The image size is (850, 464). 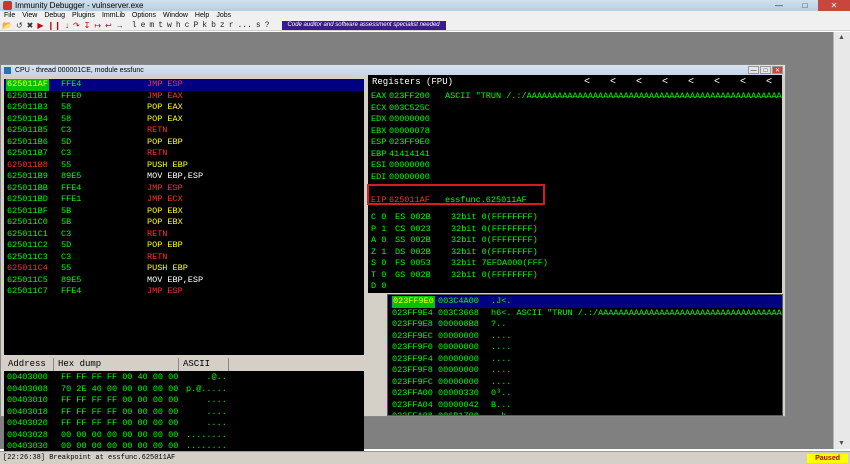 I want to click on disasm-row: 625011C1 C3 RETN, so click(x=184, y=235).